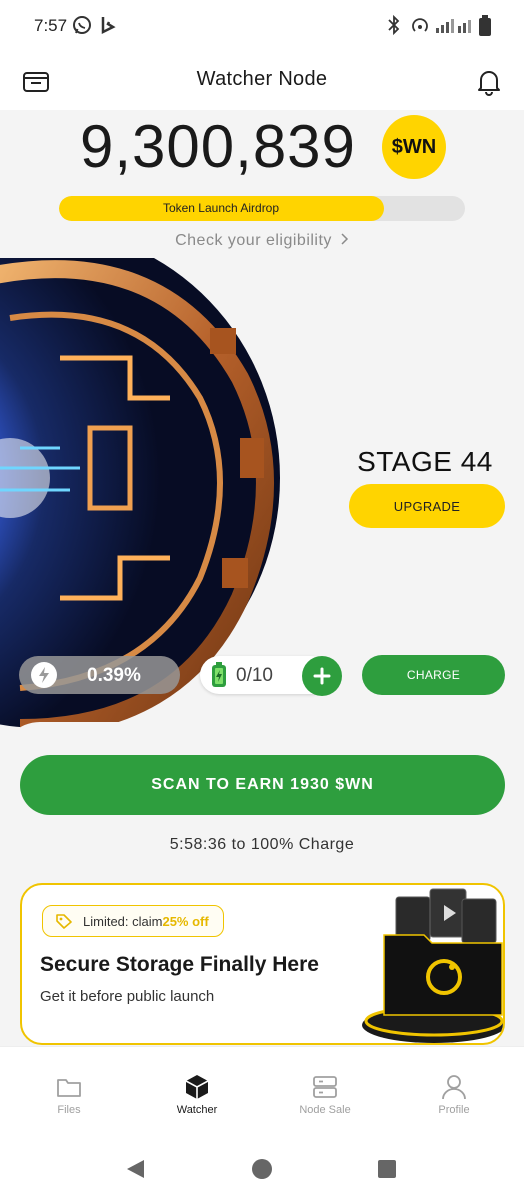  Describe the element at coordinates (197, 1087) in the screenshot. I see `cube-icon` at that location.